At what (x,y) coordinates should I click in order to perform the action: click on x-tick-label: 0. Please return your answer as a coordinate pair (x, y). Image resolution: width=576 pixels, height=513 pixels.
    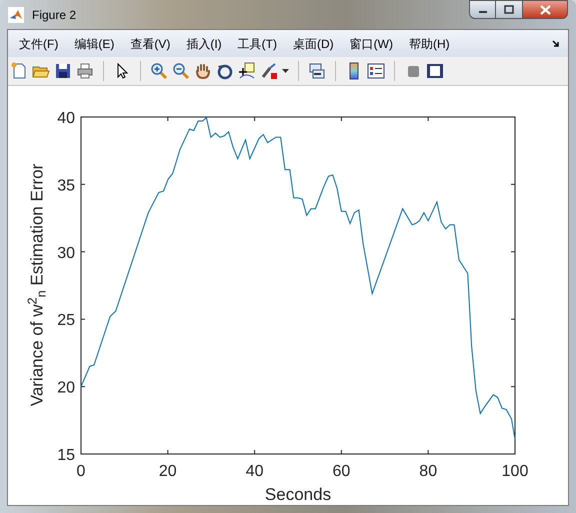
    Looking at the image, I should click on (81, 471).